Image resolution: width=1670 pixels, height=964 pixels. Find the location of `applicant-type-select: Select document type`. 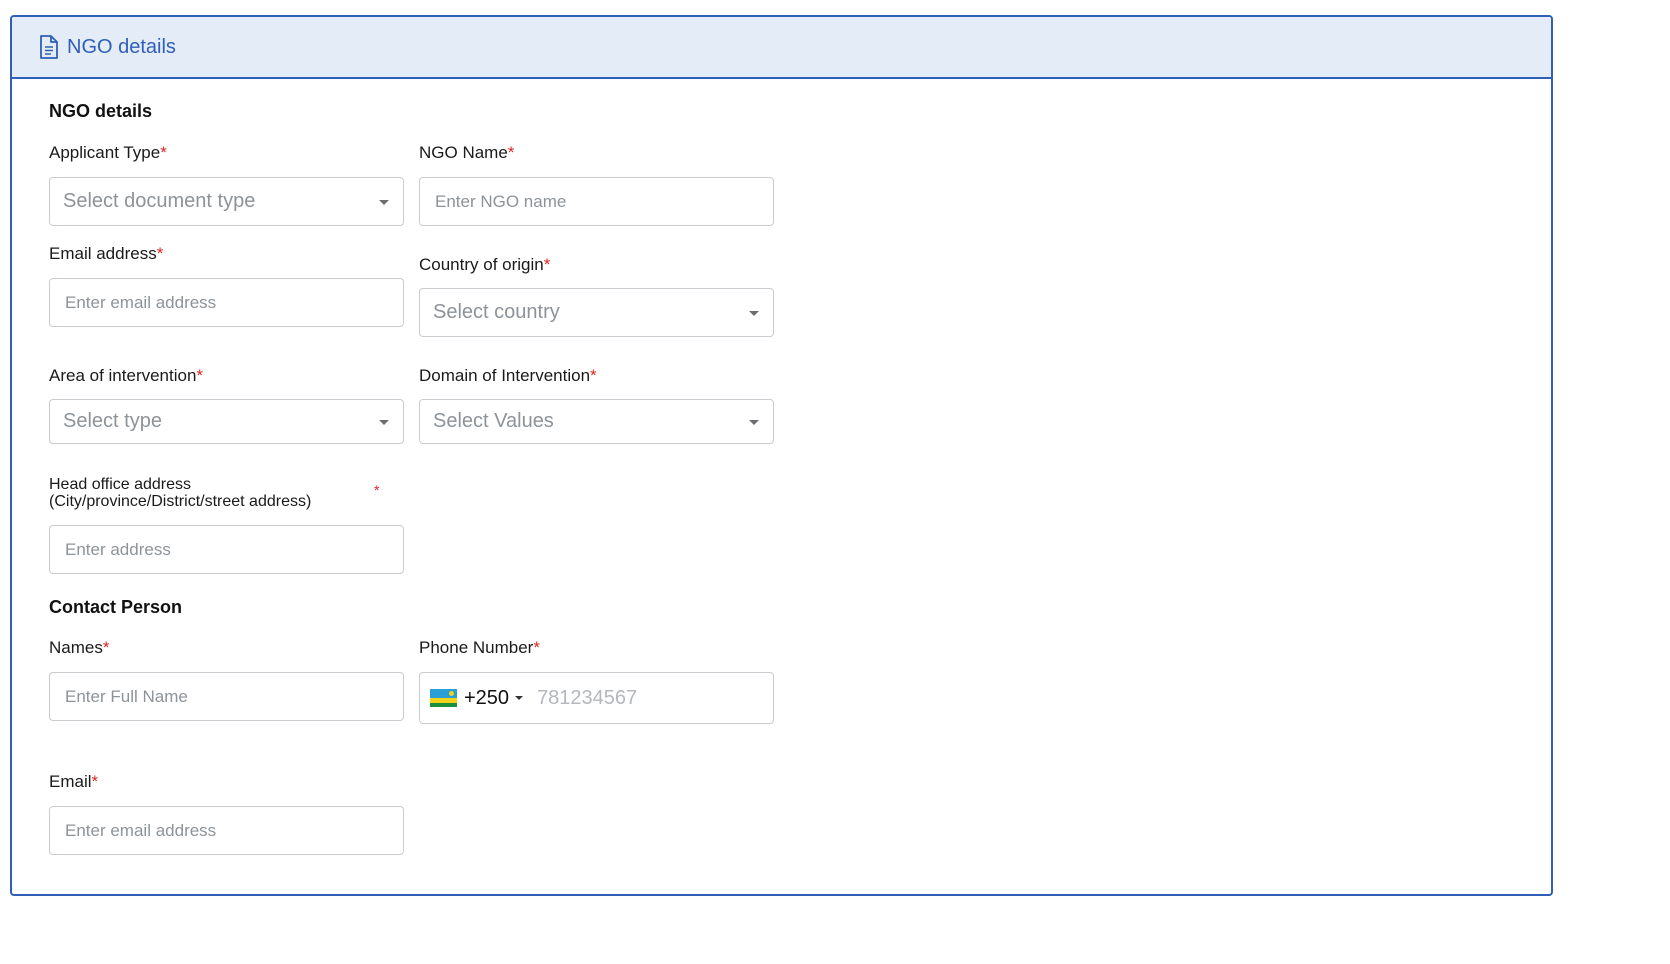

applicant-type-select: Select document type is located at coordinates (226, 201).